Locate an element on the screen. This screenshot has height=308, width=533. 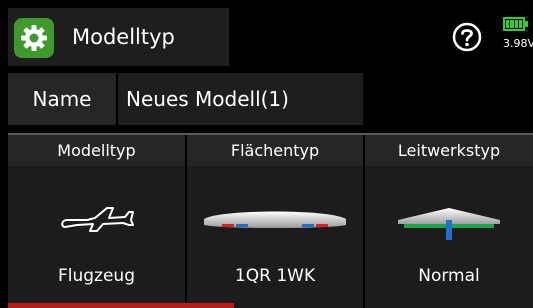
column-header-modelltyp: Modelltyp is located at coordinates (96, 150).